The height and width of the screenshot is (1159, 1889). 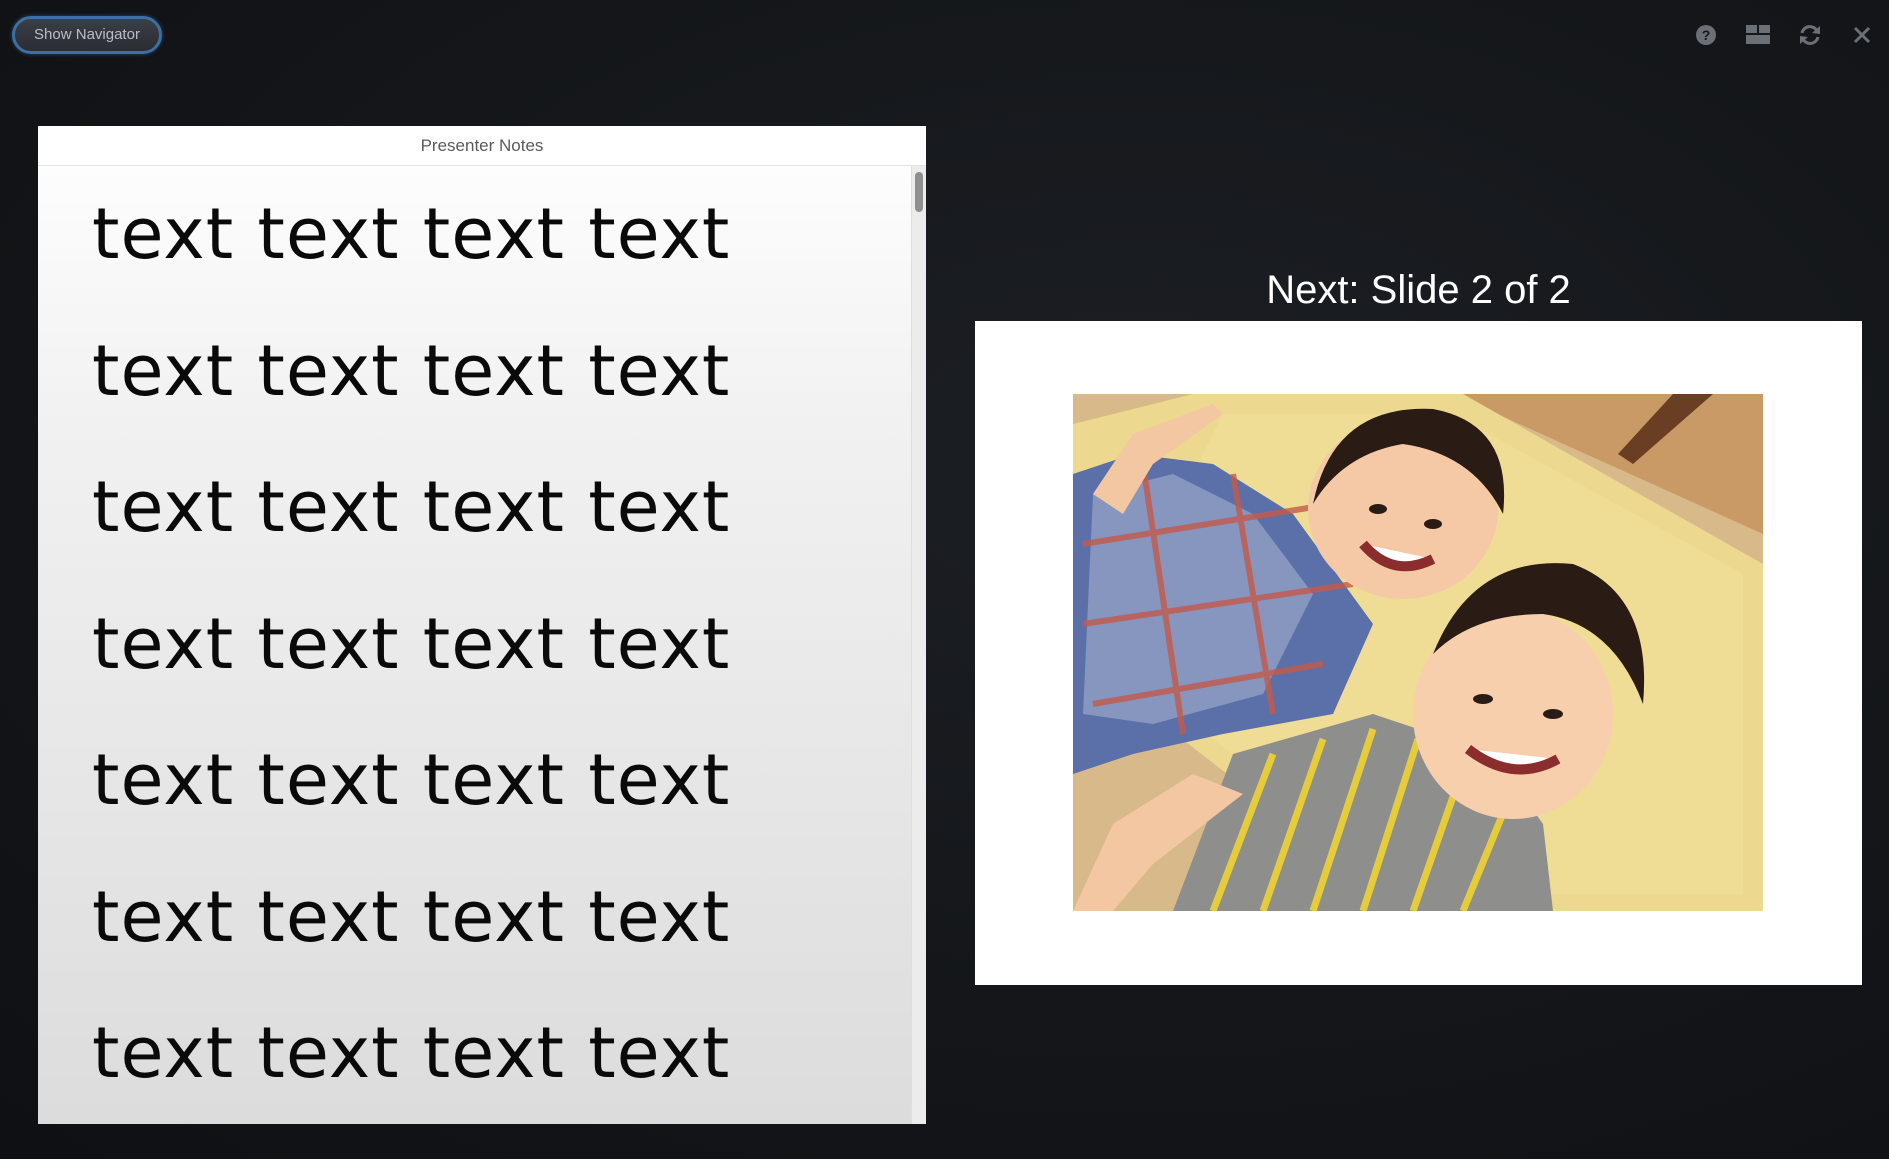 What do you see at coordinates (1862, 35) in the screenshot?
I see `close-icon` at bounding box center [1862, 35].